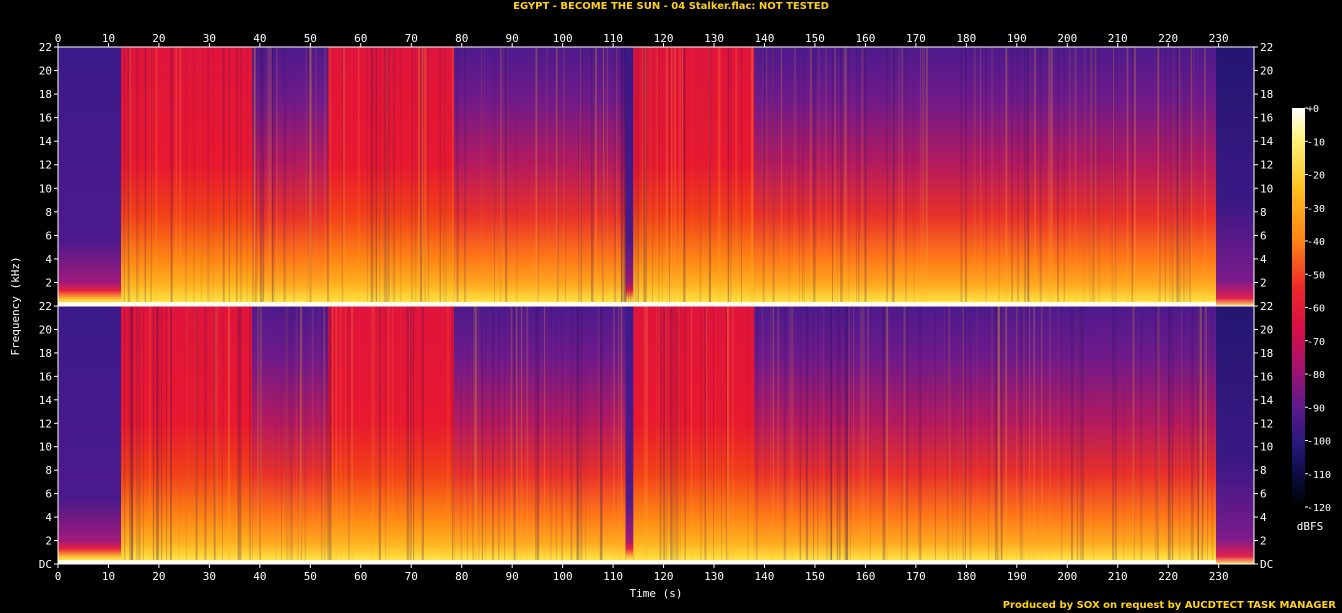 The width and height of the screenshot is (1342, 613). What do you see at coordinates (656, 593) in the screenshot?
I see `x-axis-label: Time (s)` at bounding box center [656, 593].